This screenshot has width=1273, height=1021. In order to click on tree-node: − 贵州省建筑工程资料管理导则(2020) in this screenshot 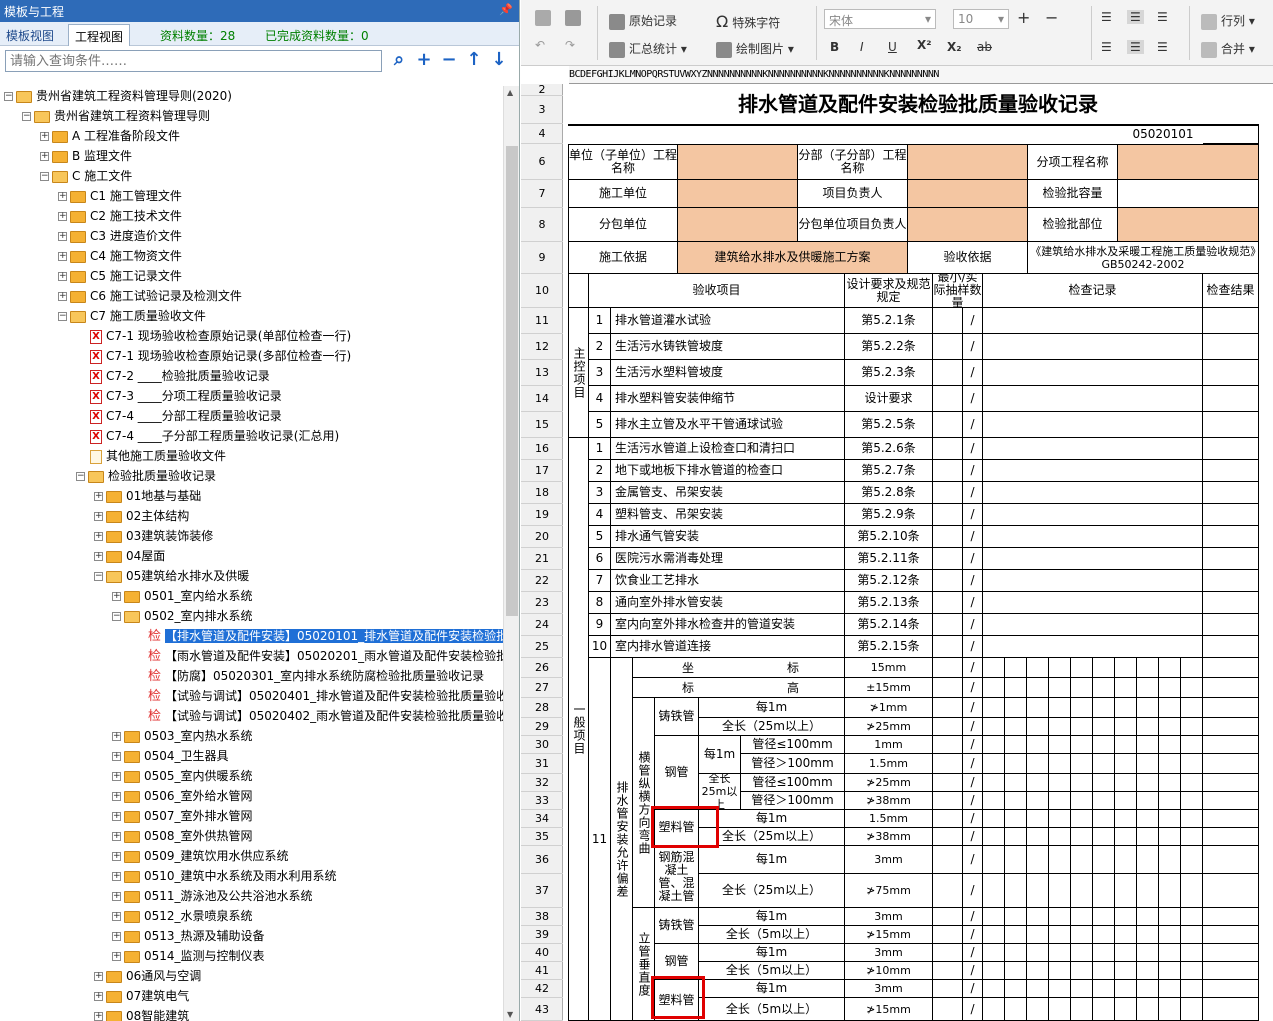, I will do `click(118, 96)`.